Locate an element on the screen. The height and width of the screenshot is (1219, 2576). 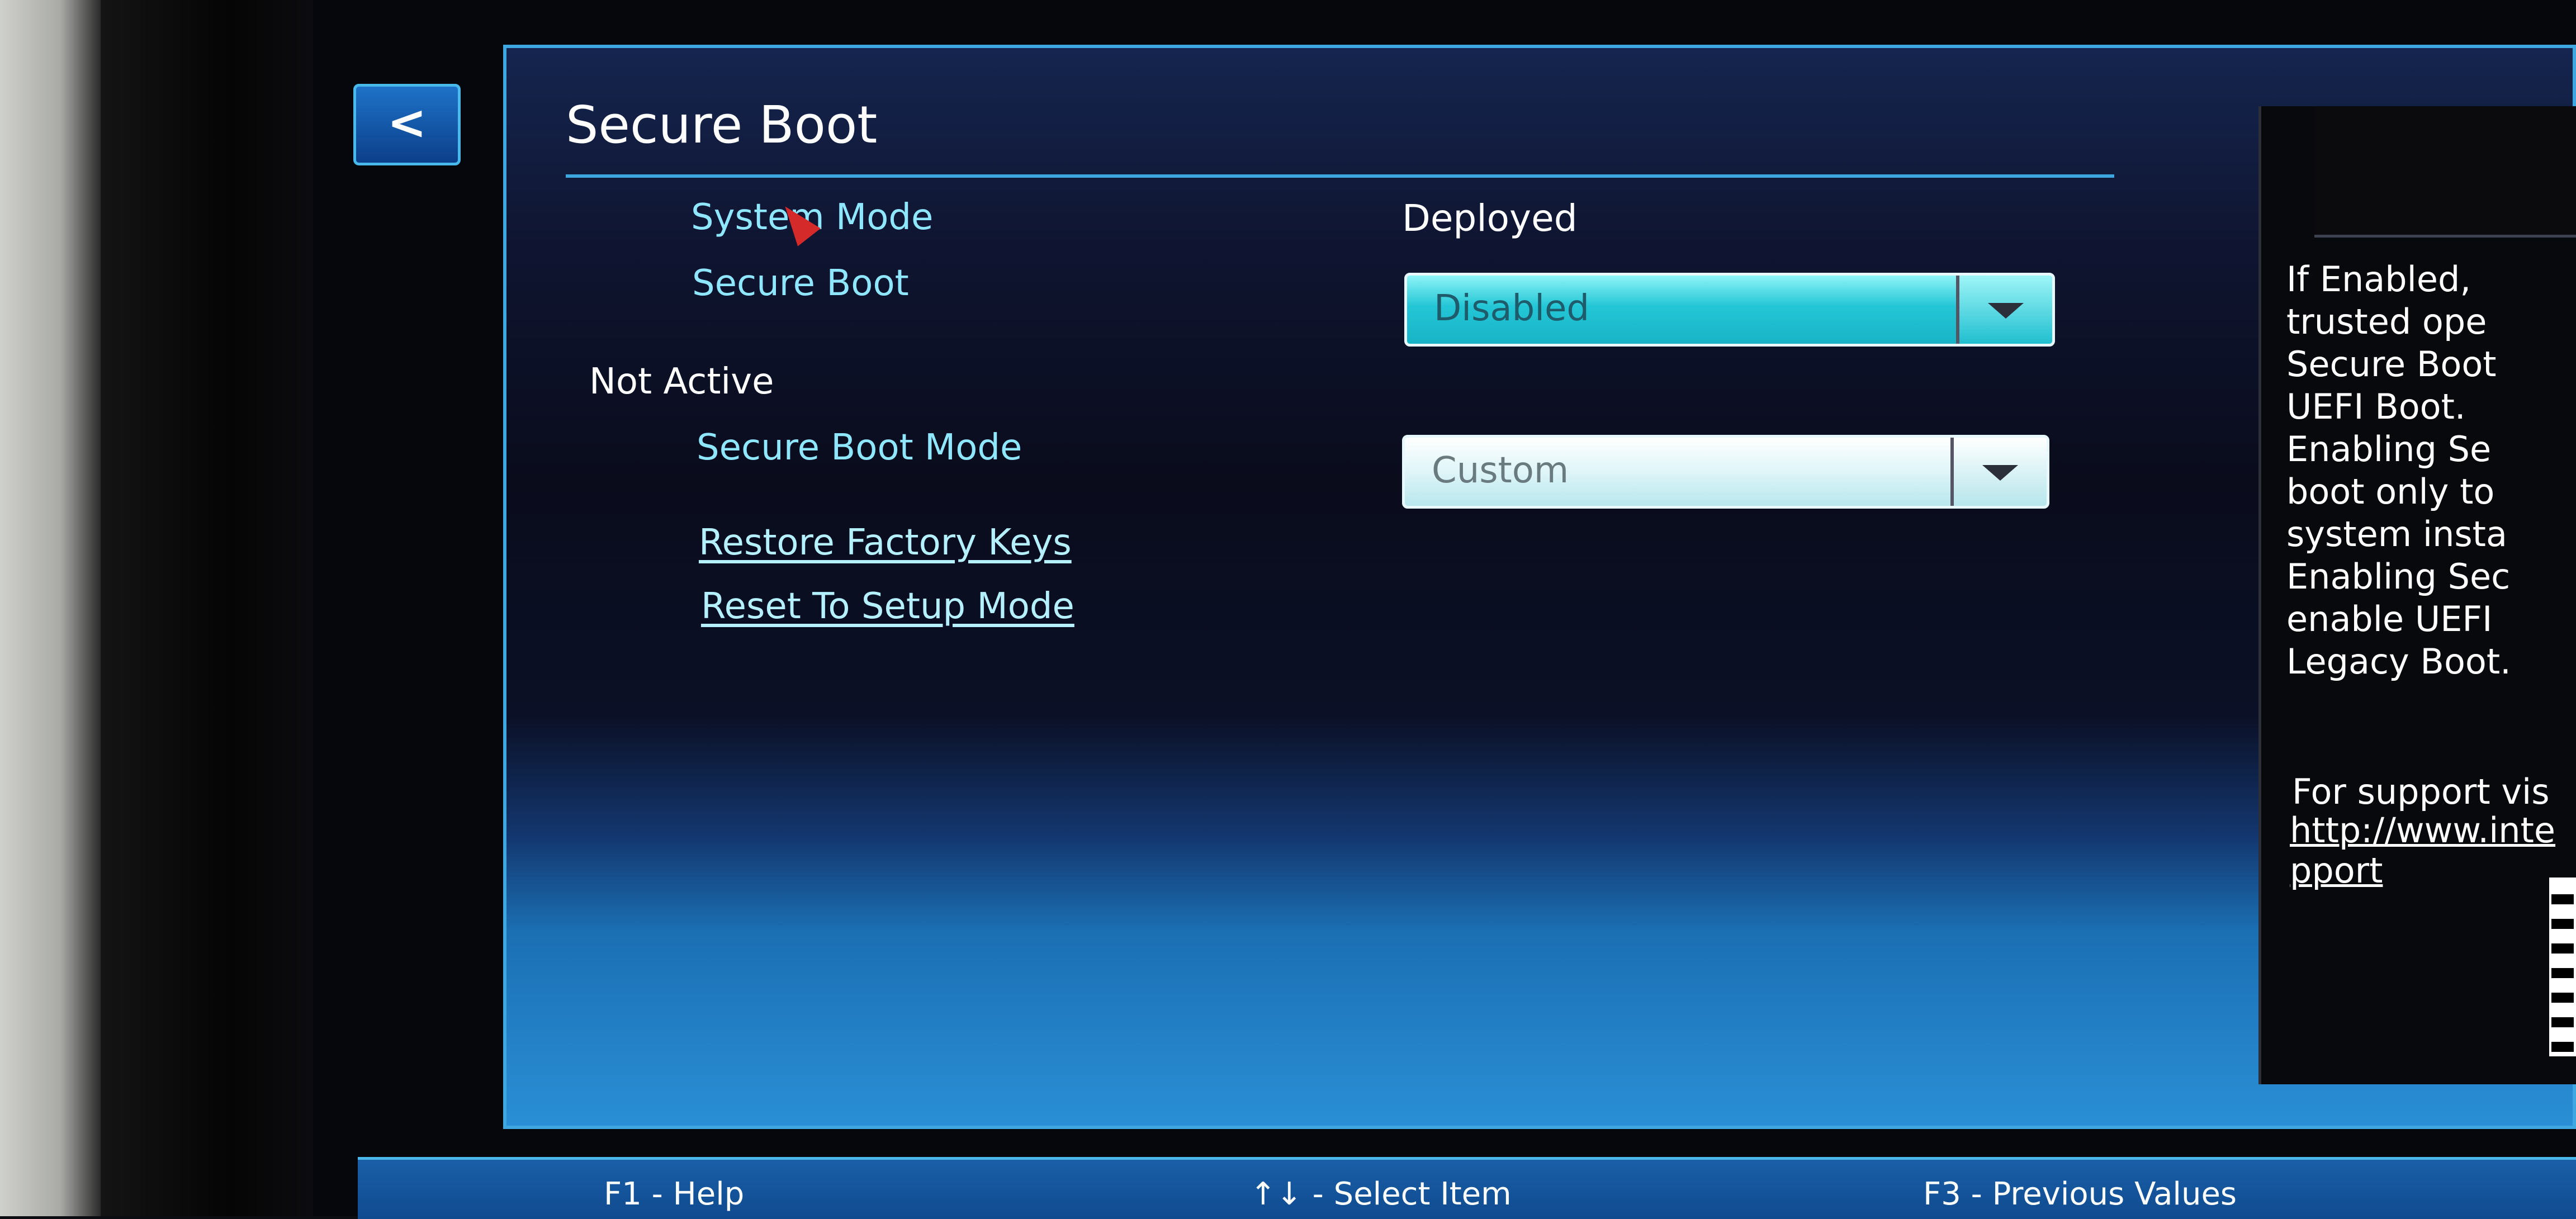
secure-boot-mode-dropdown: Custom is located at coordinates (1725, 472).